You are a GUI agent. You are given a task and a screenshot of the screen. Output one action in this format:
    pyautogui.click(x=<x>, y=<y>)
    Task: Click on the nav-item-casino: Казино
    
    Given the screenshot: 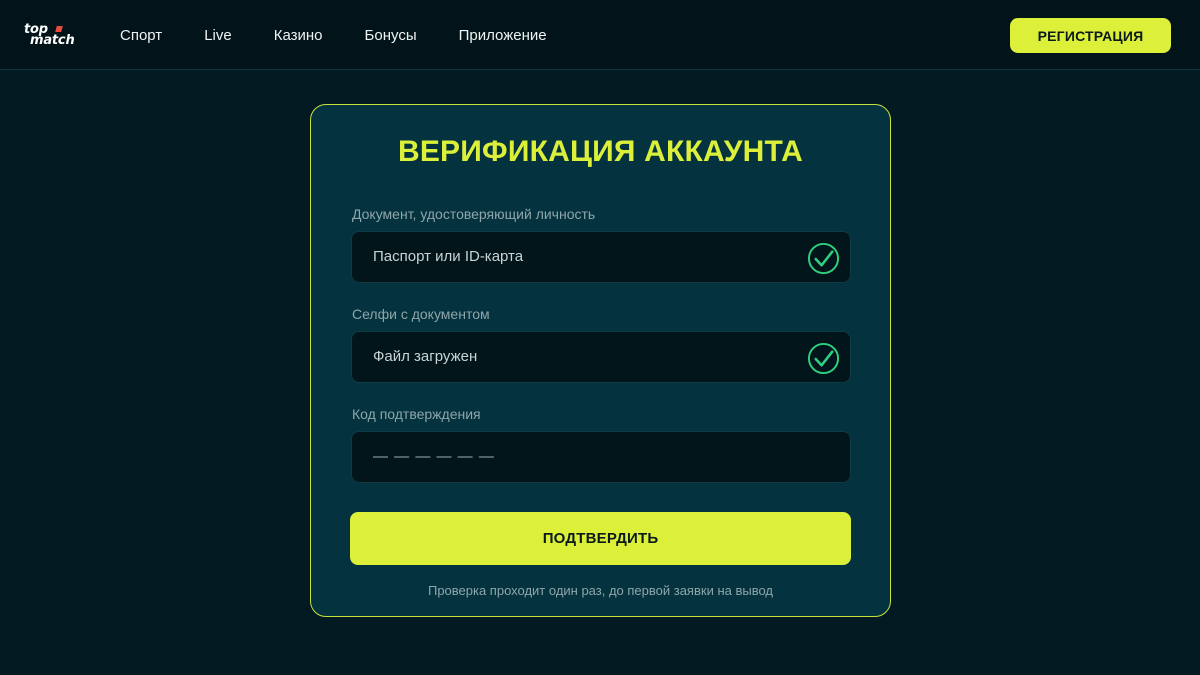 What is the action you would take?
    pyautogui.click(x=298, y=35)
    